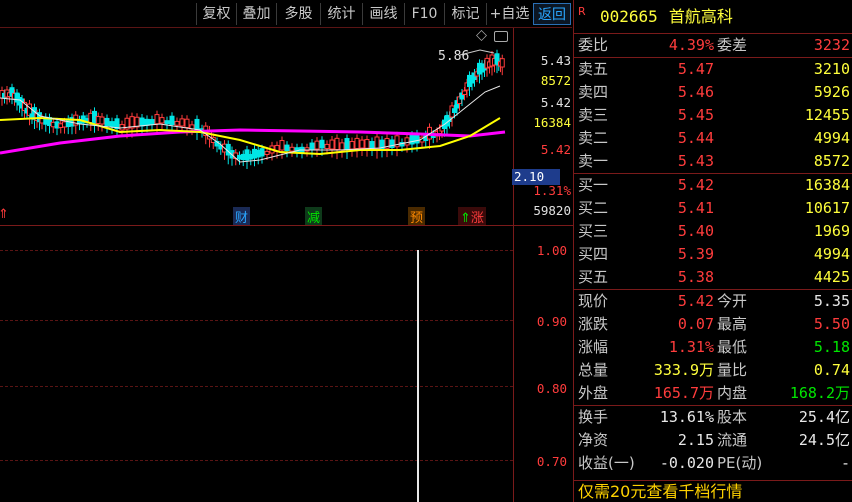 Image resolution: width=852 pixels, height=502 pixels. I want to click on grid-line, so click(256, 386).